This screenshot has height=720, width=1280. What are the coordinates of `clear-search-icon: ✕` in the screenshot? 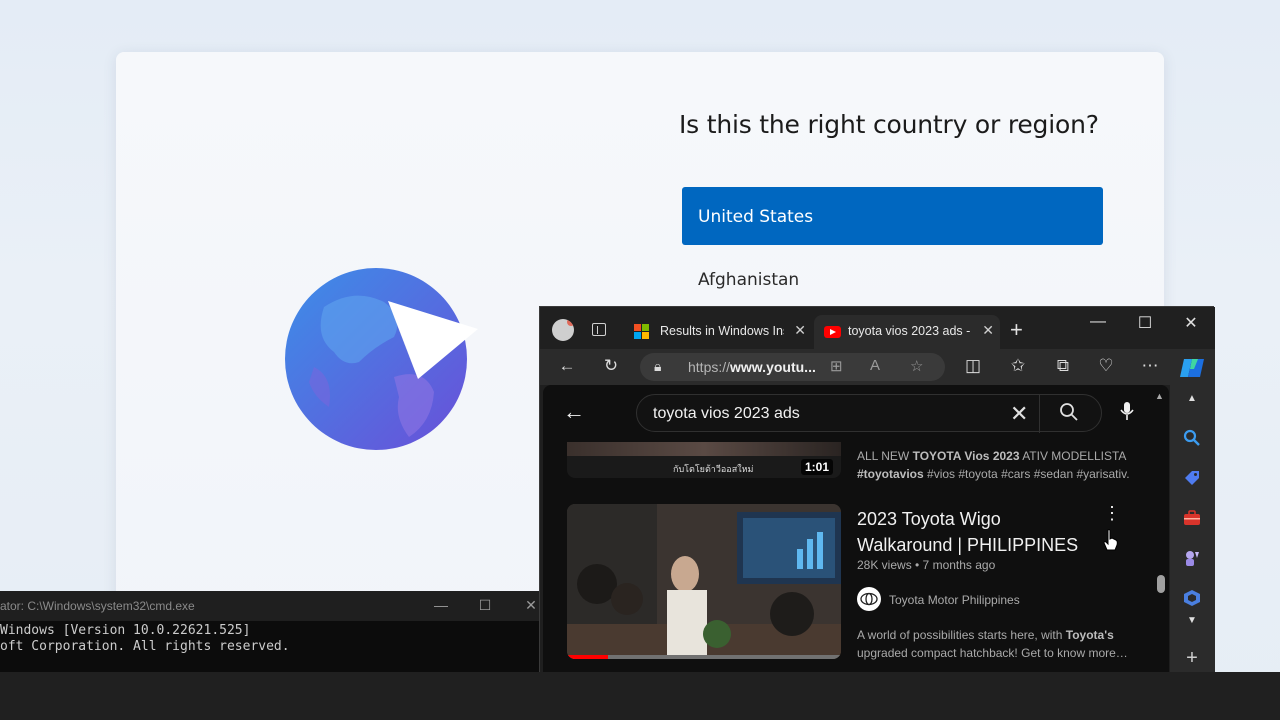 It's located at (1019, 414).